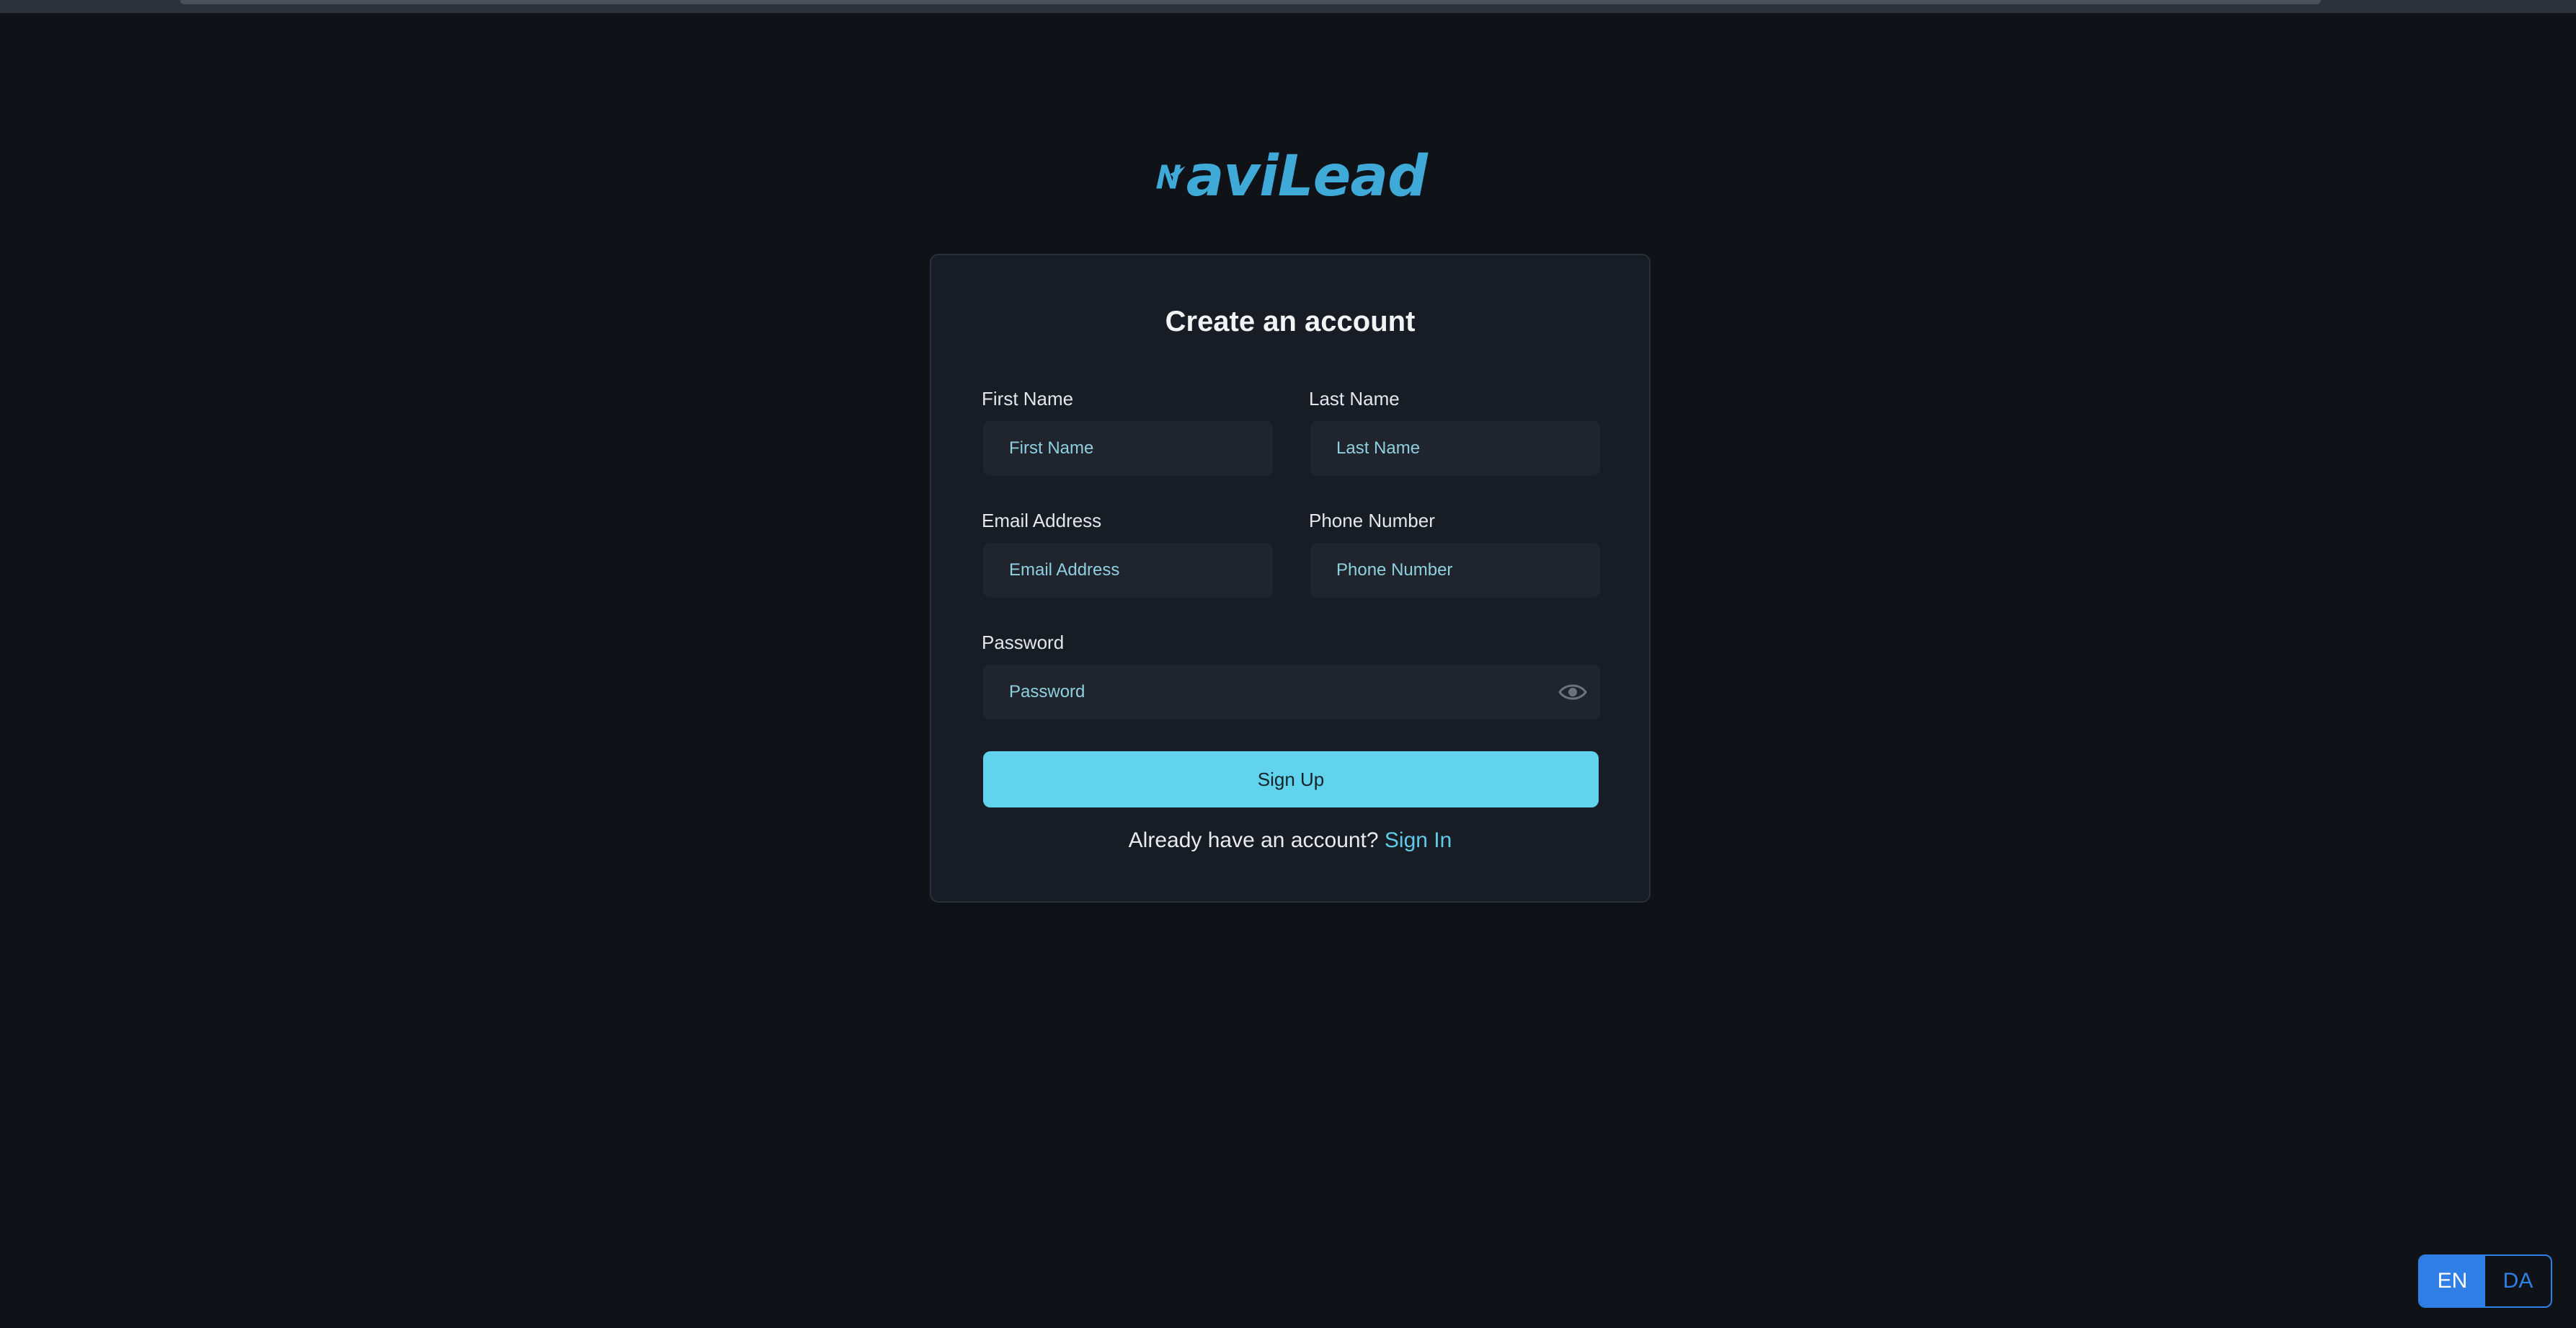 This screenshot has width=2576, height=1328. I want to click on language-da-button: DA, so click(2518, 1281).